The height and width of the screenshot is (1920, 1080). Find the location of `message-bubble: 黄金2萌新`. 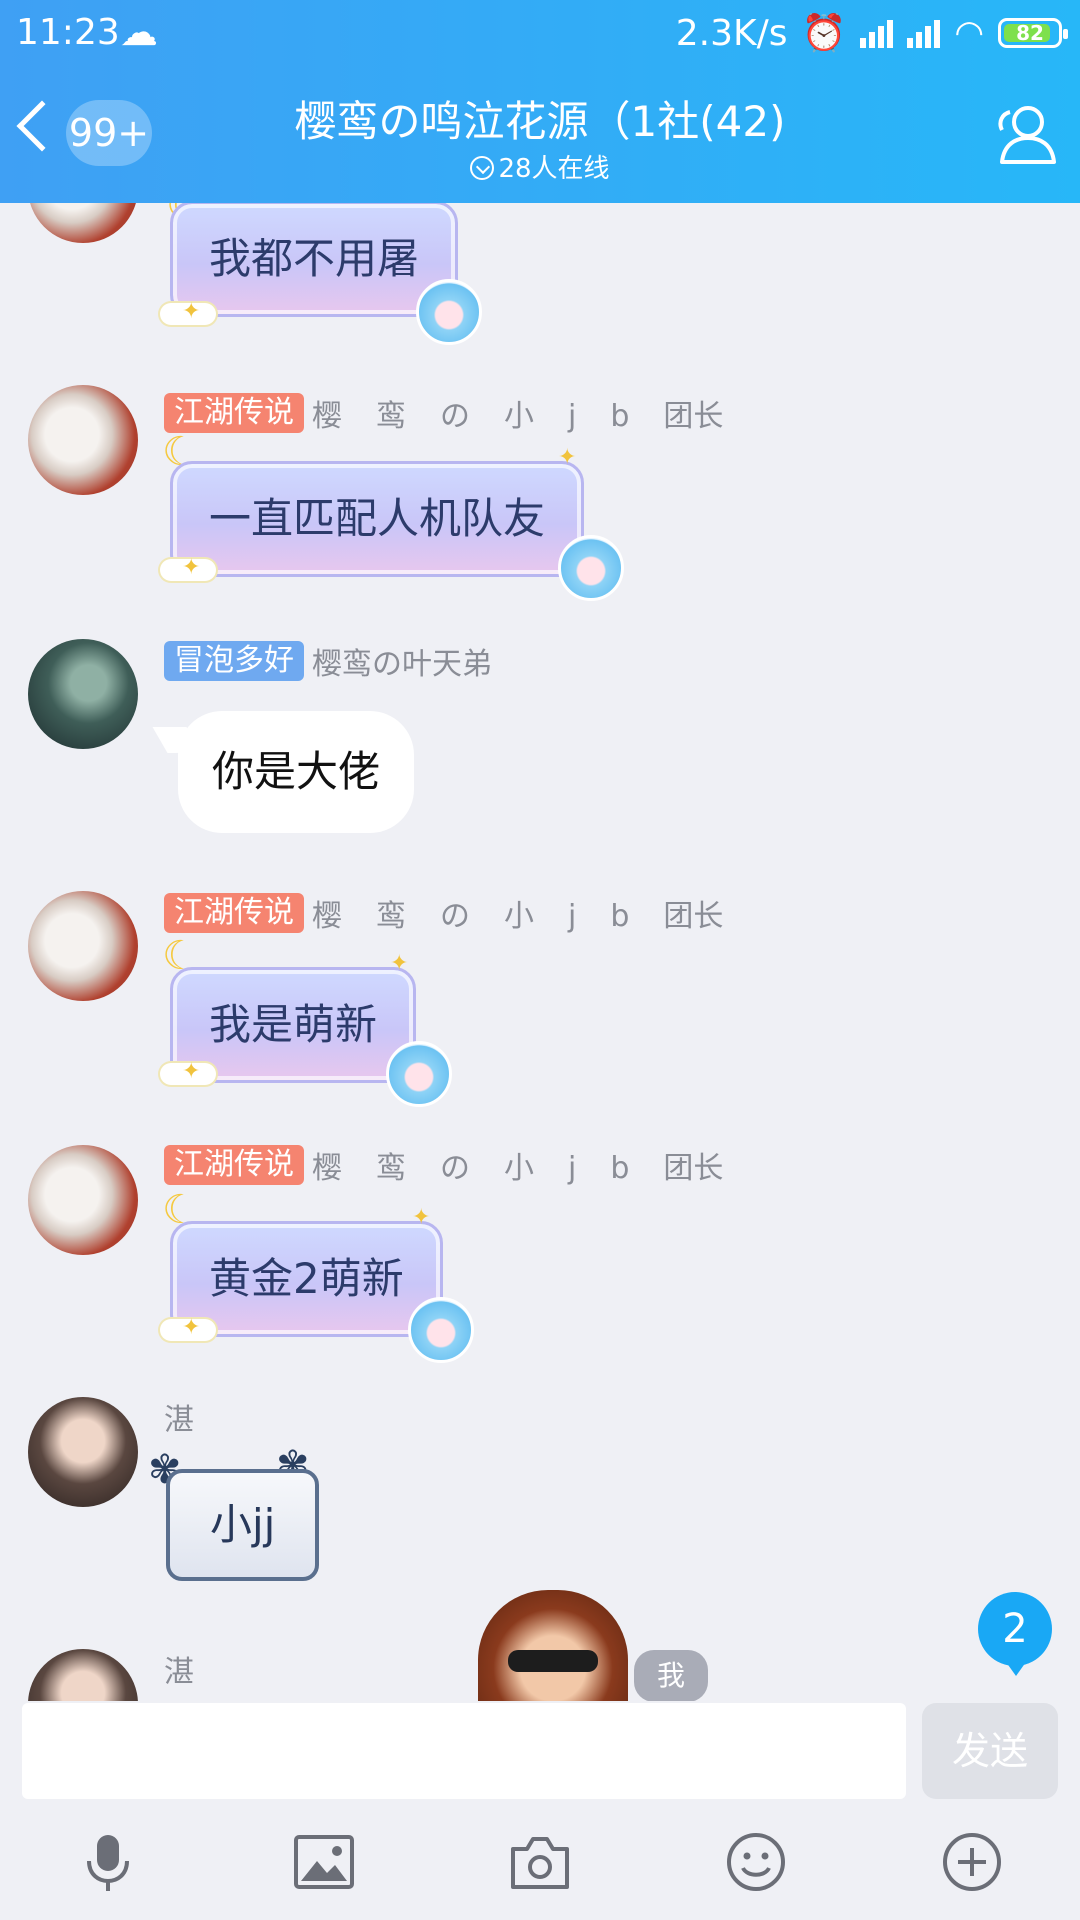

message-bubble: 黄金2萌新 is located at coordinates (306, 1279).